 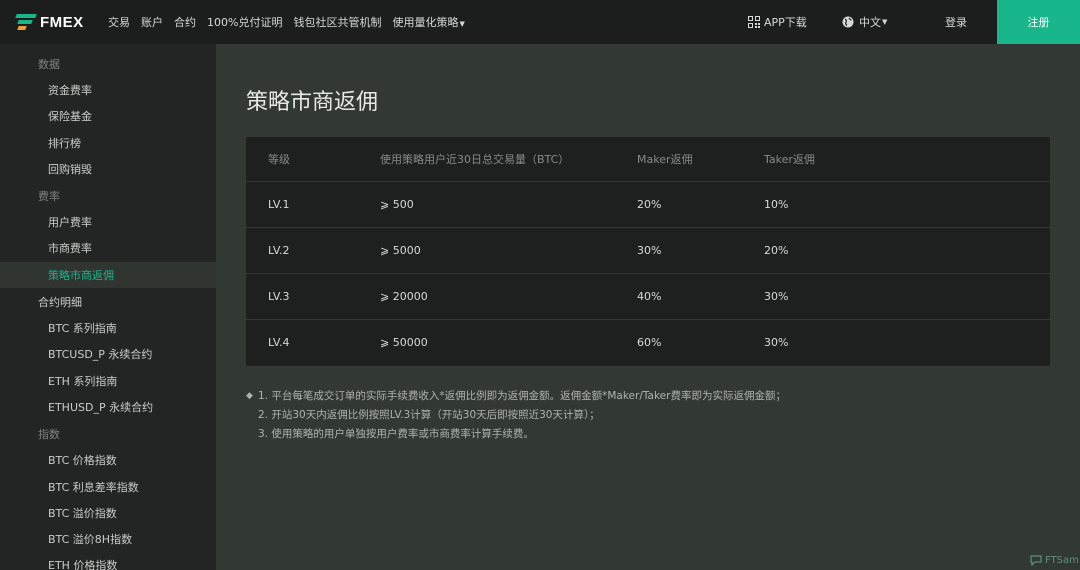 What do you see at coordinates (26, 22) in the screenshot?
I see `fmex-logo-icon` at bounding box center [26, 22].